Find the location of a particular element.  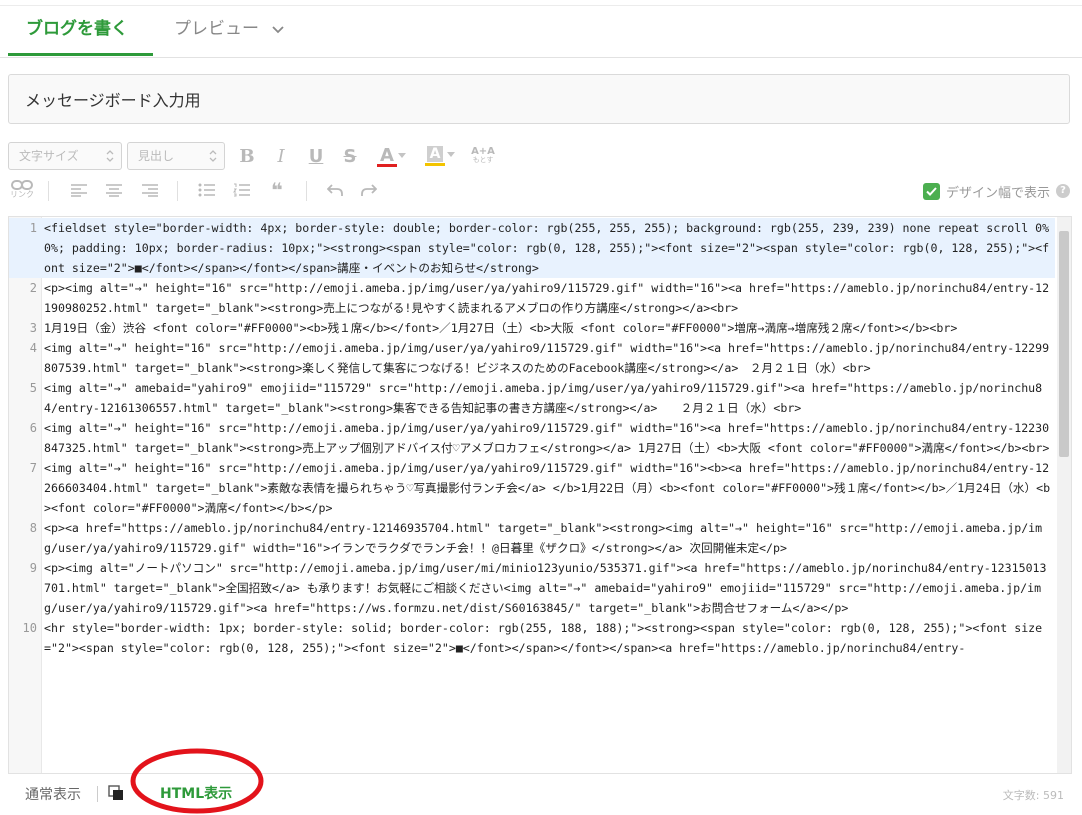

strikethrough-icon: S is located at coordinates (350, 156).